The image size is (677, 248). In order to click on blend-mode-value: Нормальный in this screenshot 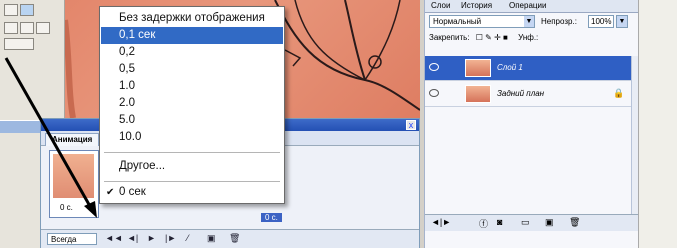, I will do `click(457, 21)`.